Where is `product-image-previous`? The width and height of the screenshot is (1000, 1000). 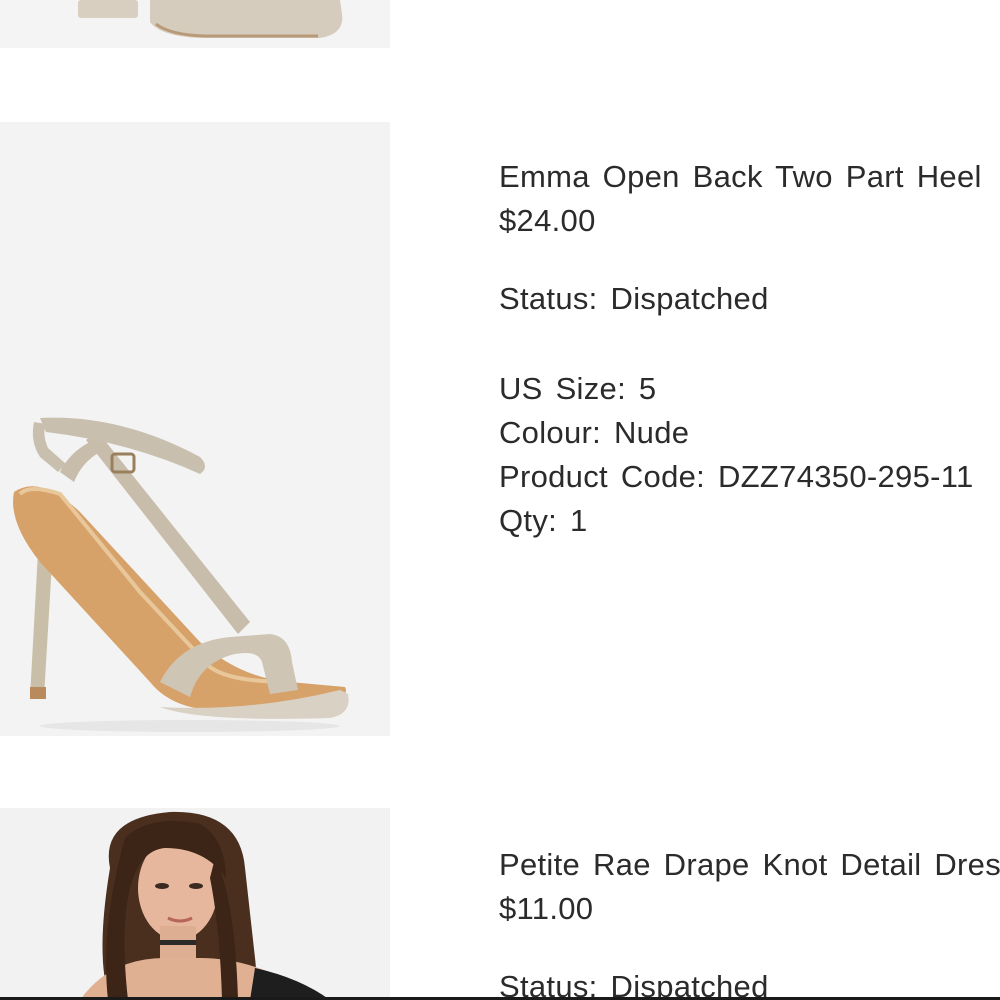 product-image-previous is located at coordinates (195, 24).